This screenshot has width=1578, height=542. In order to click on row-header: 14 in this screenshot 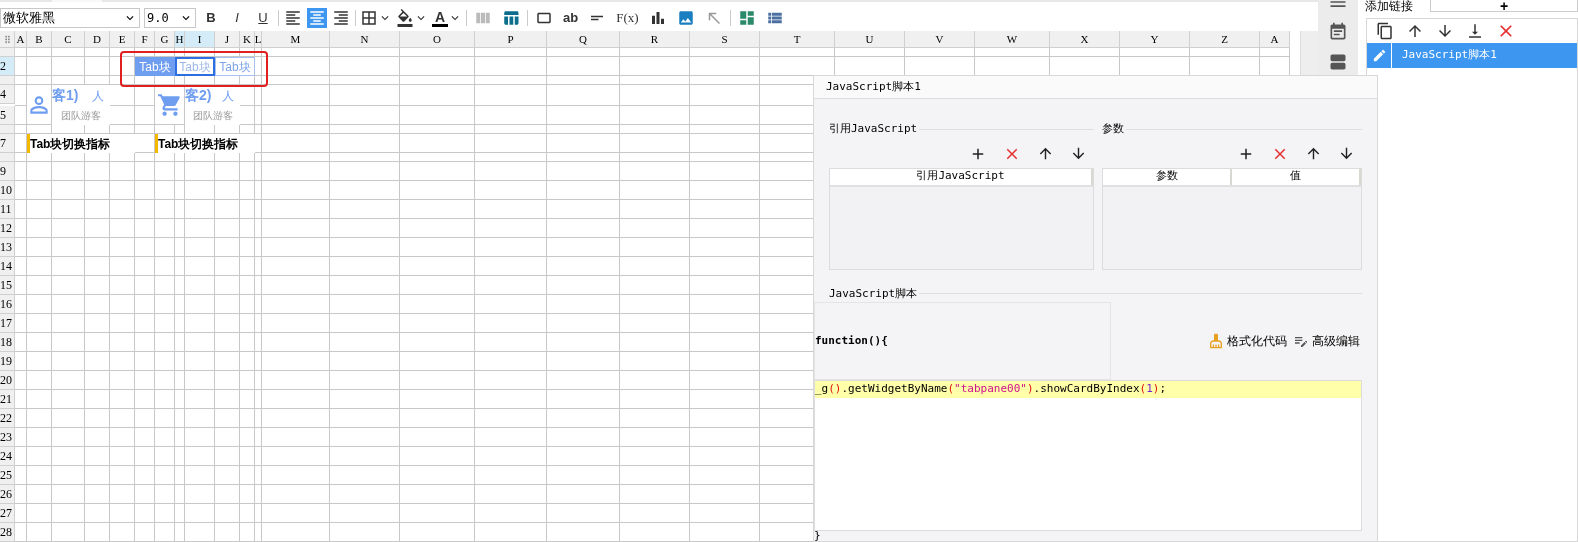, I will do `click(7, 266)`.